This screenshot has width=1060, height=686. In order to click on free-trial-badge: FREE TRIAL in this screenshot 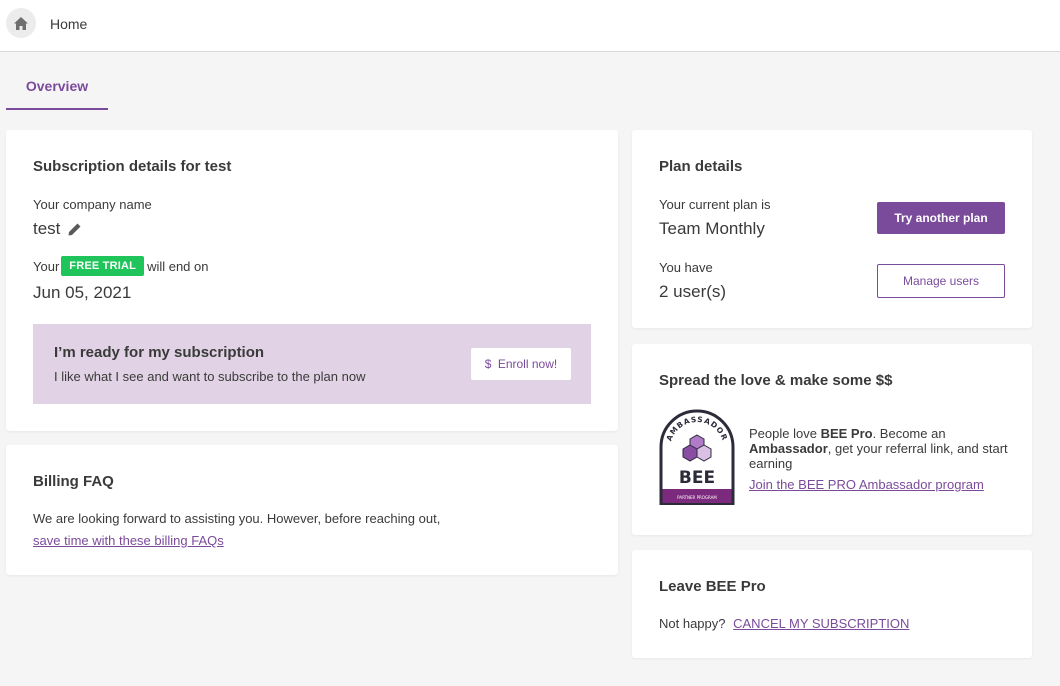, I will do `click(103, 266)`.